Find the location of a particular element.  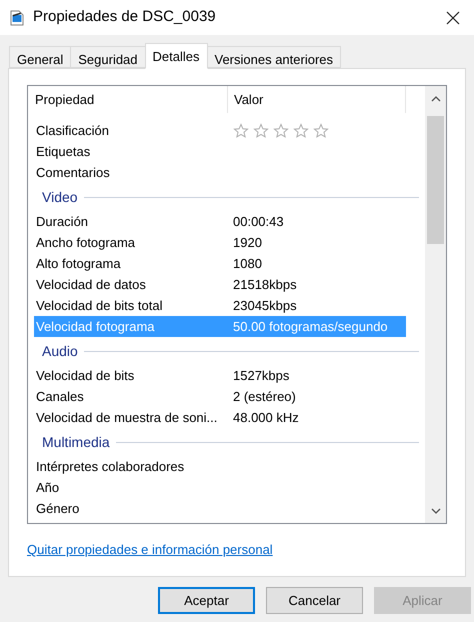

property-name: Velocidad de bits is located at coordinates (85, 375).